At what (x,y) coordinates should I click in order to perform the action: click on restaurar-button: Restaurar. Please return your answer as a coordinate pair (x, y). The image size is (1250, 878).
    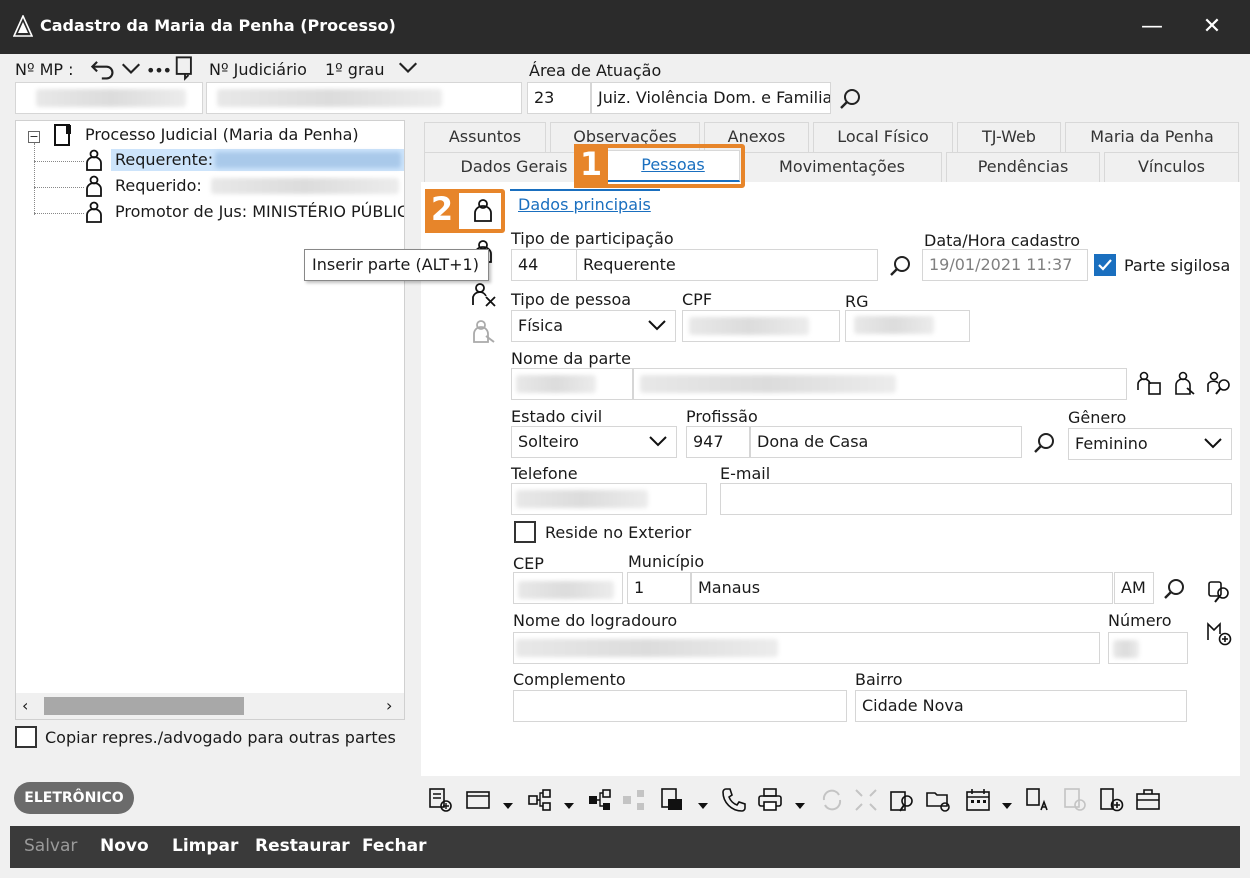
    Looking at the image, I should click on (302, 846).